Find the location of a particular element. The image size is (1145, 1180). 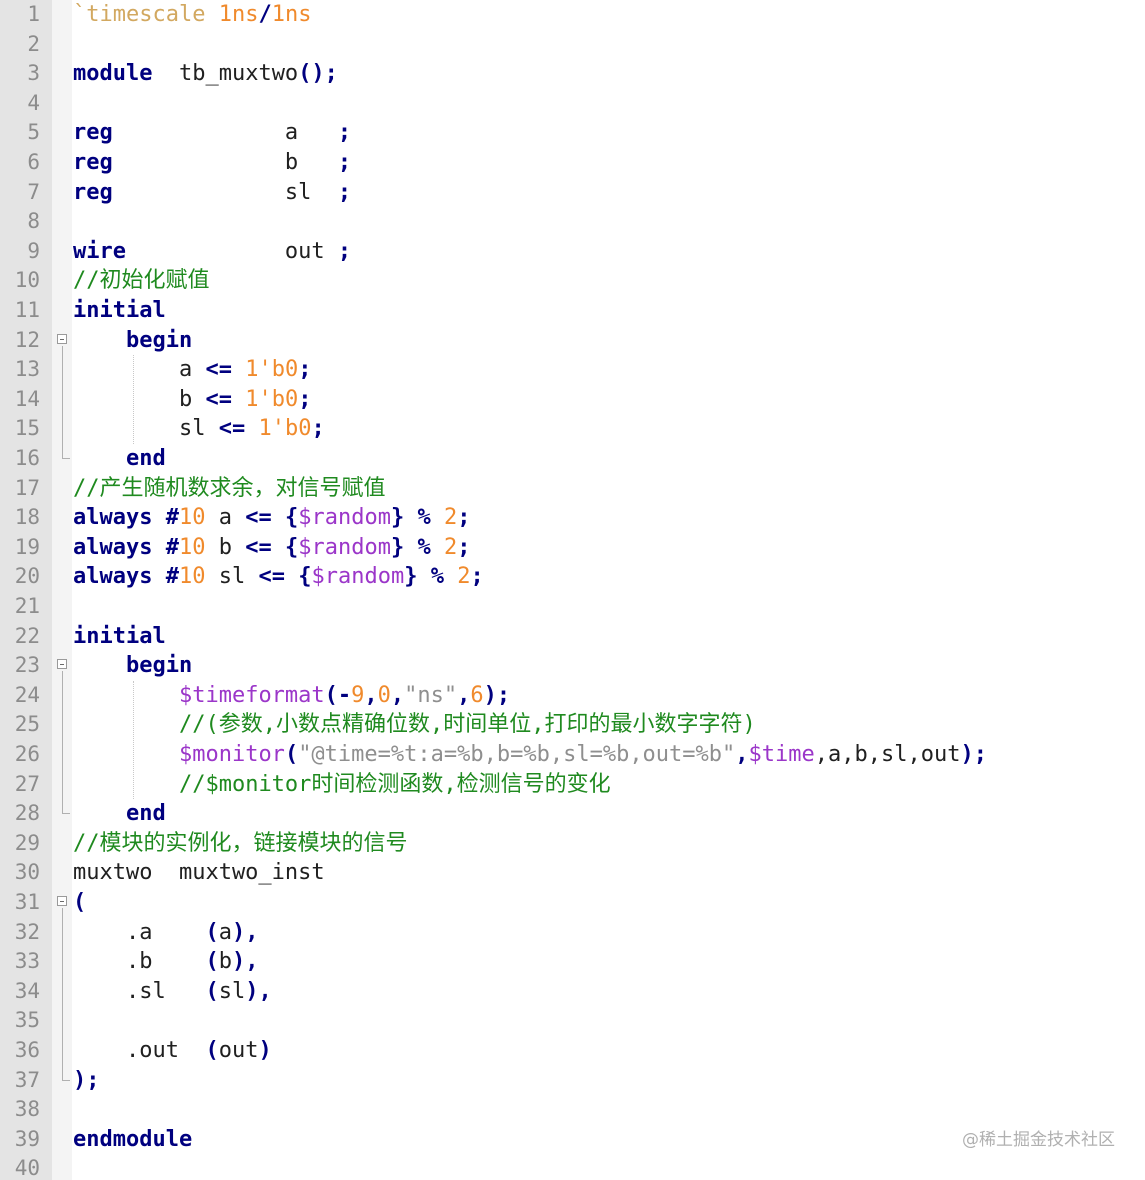

code-token: b is located at coordinates (225, 162).